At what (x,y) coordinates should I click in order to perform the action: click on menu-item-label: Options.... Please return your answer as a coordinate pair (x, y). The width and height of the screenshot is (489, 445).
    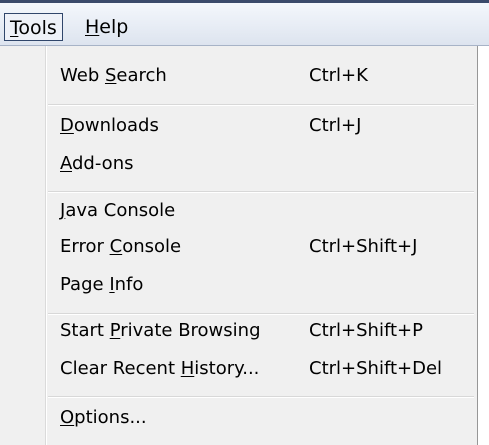
    Looking at the image, I should click on (103, 417).